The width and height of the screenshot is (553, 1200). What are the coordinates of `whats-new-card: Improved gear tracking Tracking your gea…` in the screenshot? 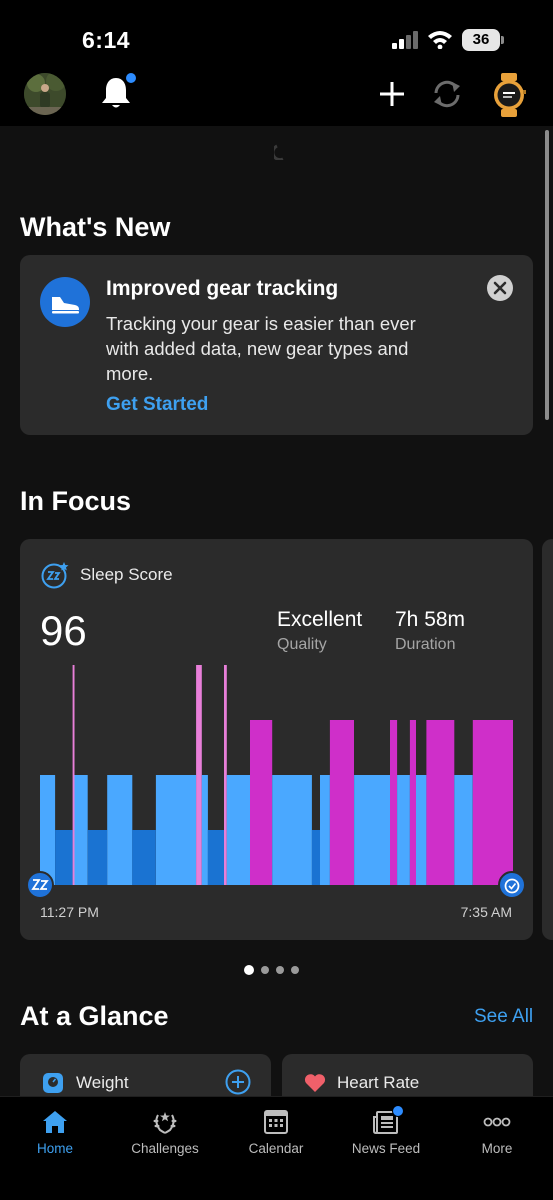 It's located at (276, 345).